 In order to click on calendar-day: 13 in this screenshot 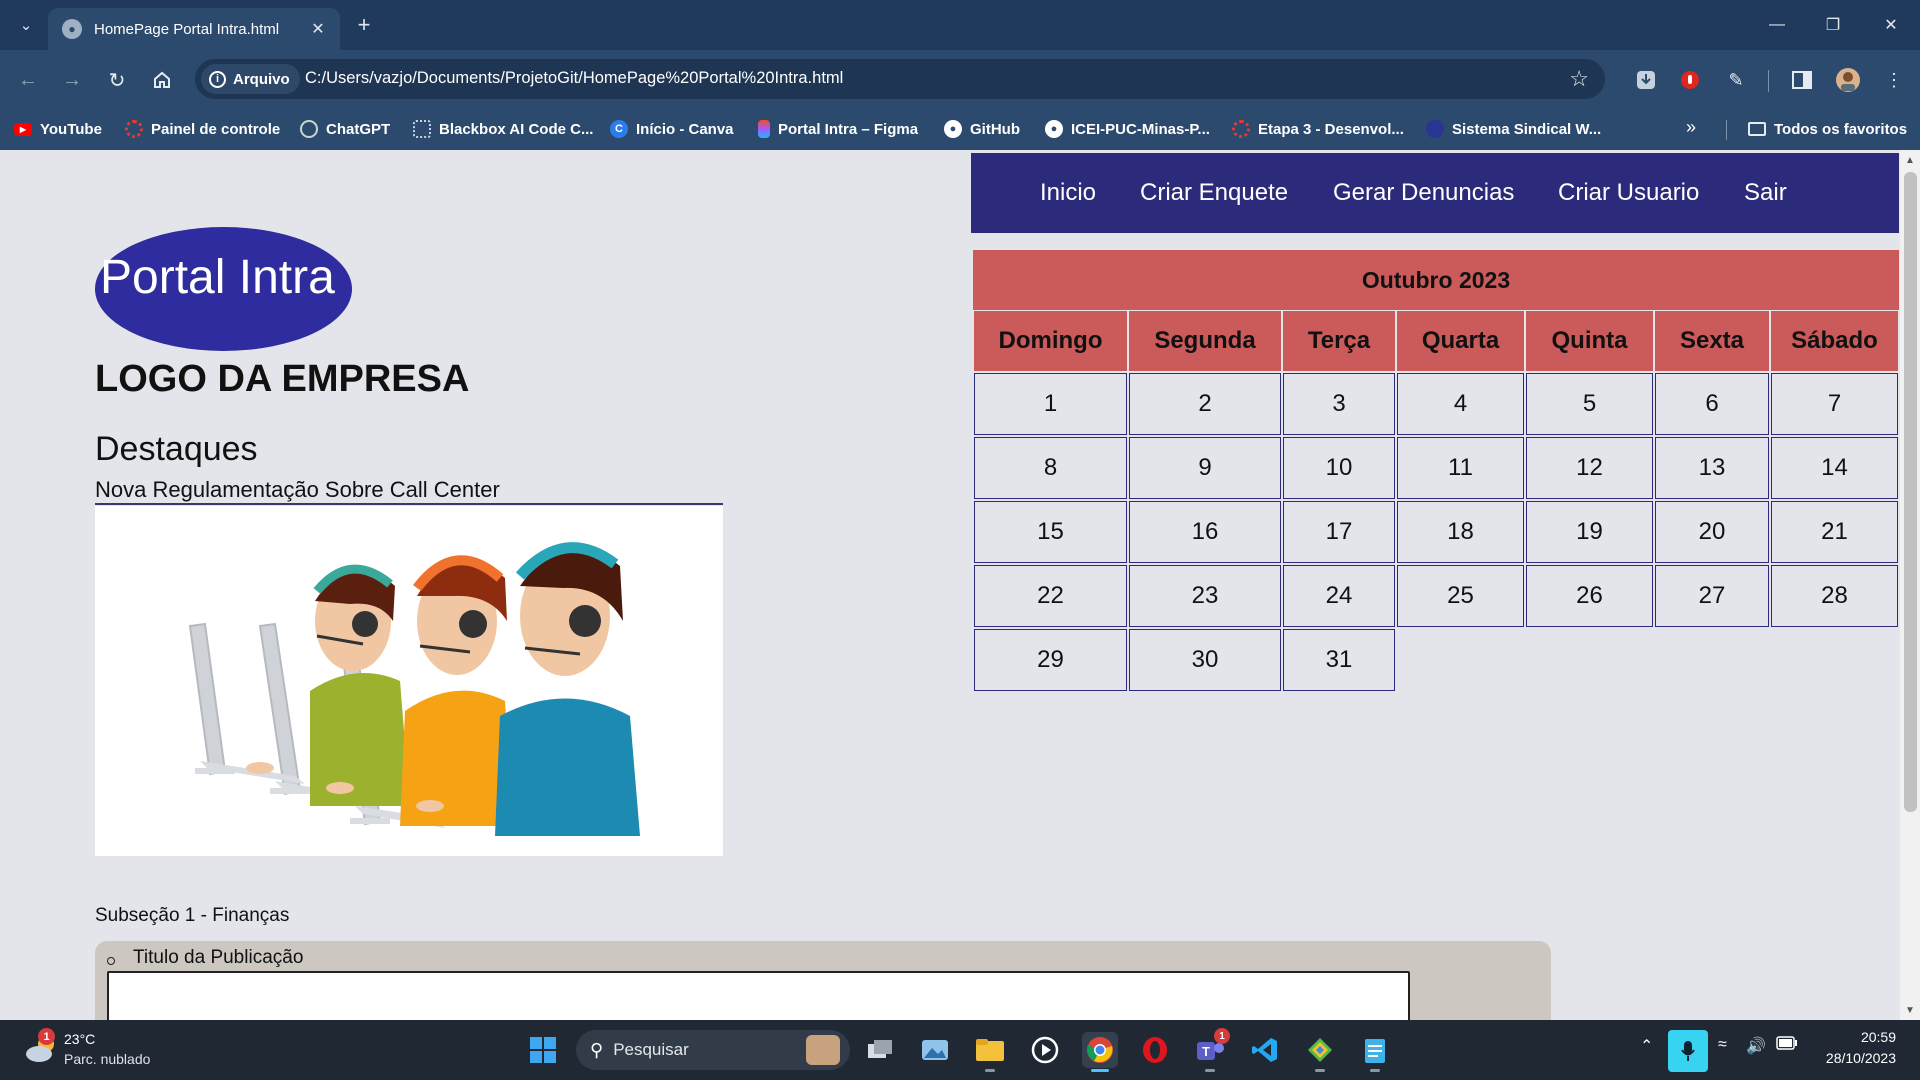, I will do `click(1712, 468)`.